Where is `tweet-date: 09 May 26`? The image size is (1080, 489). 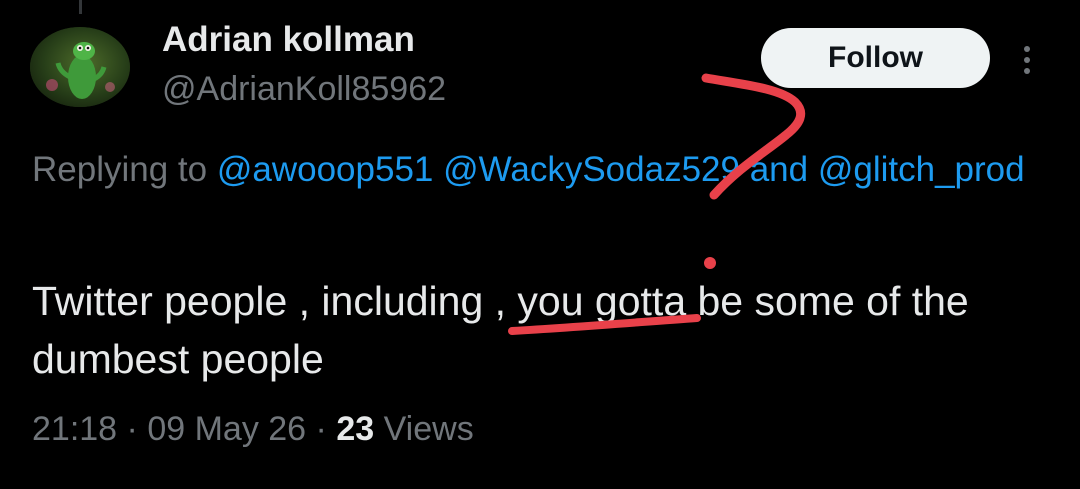
tweet-date: 09 May 26 is located at coordinates (226, 429).